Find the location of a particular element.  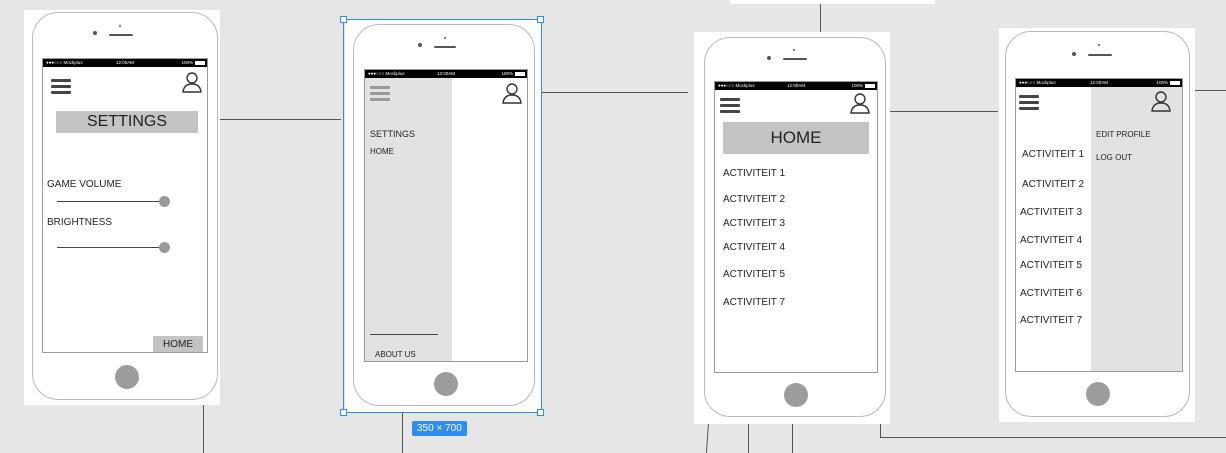

resize-handle-top-right is located at coordinates (540, 19).